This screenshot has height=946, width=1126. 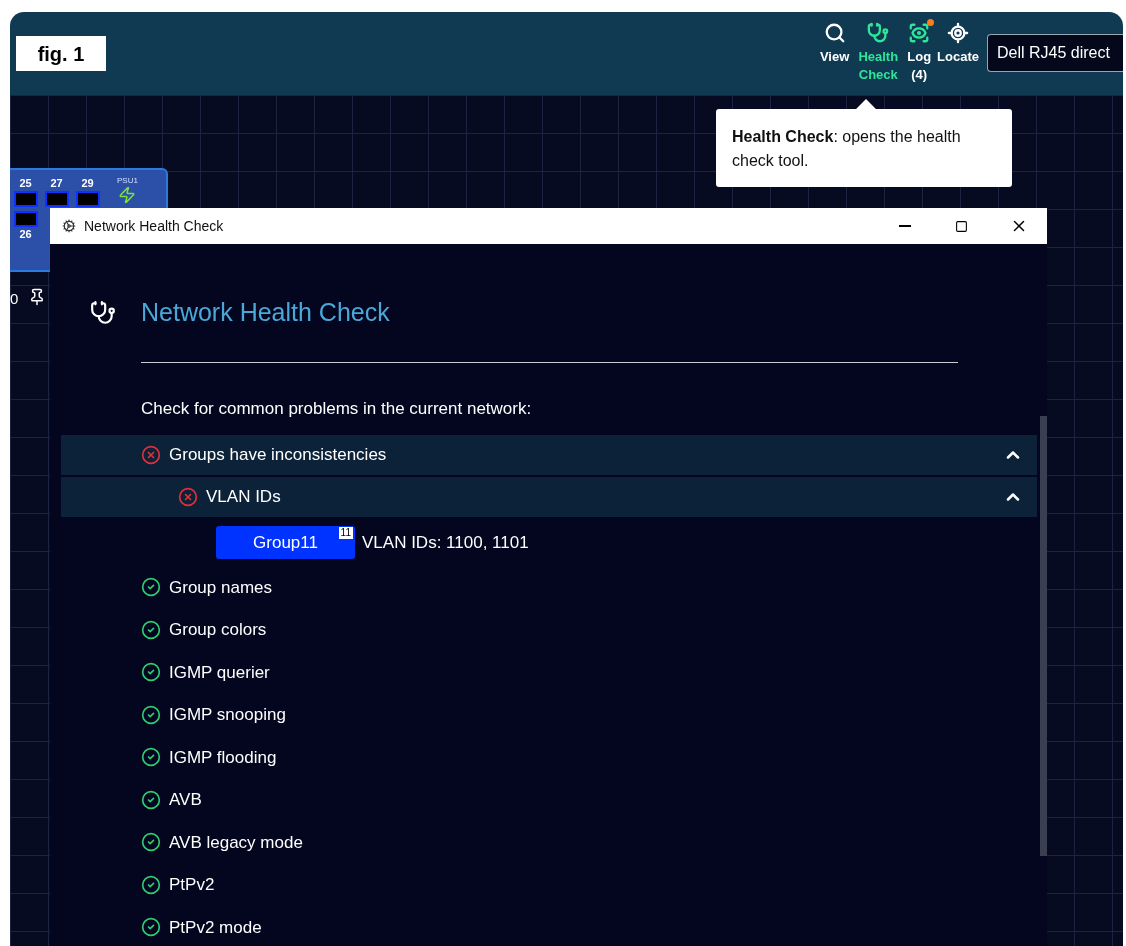 I want to click on check-row: AVB legacy mode, so click(x=549, y=842).